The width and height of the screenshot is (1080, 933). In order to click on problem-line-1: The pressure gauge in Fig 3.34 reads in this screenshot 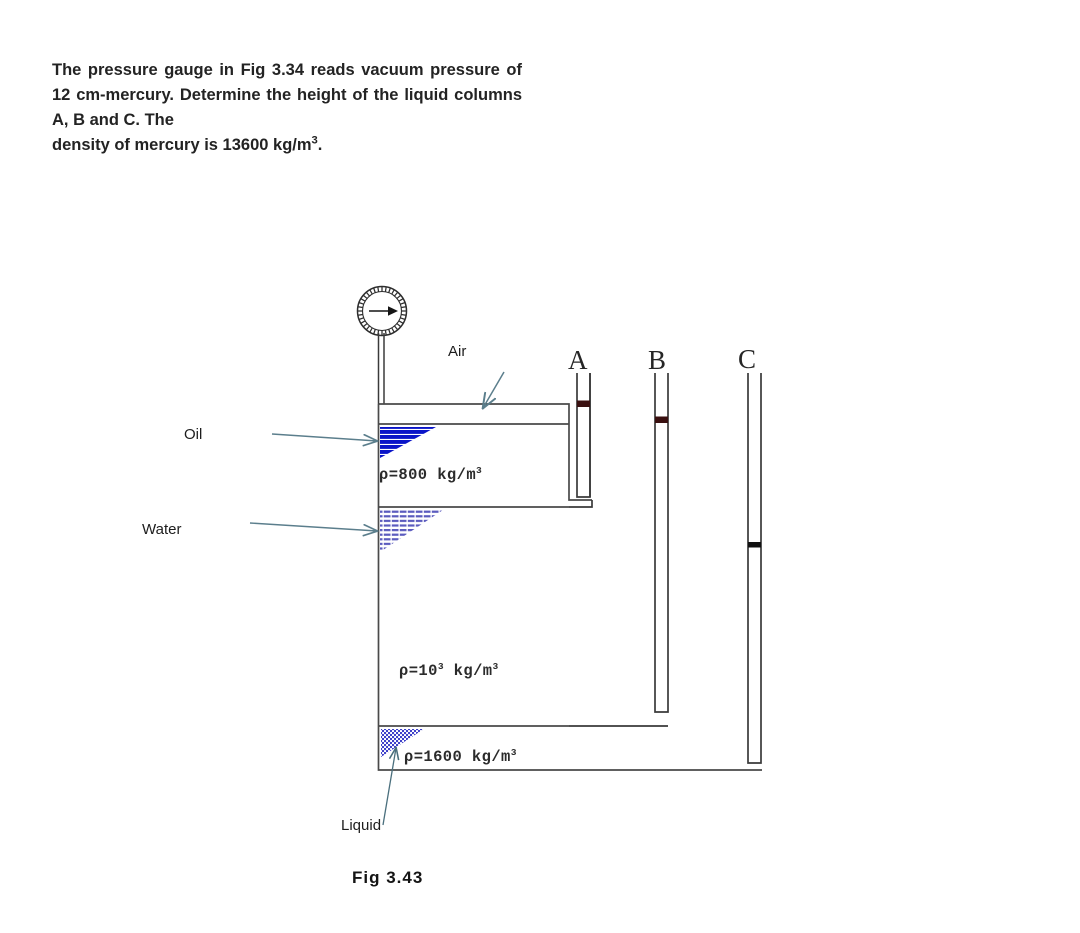, I will do `click(203, 70)`.